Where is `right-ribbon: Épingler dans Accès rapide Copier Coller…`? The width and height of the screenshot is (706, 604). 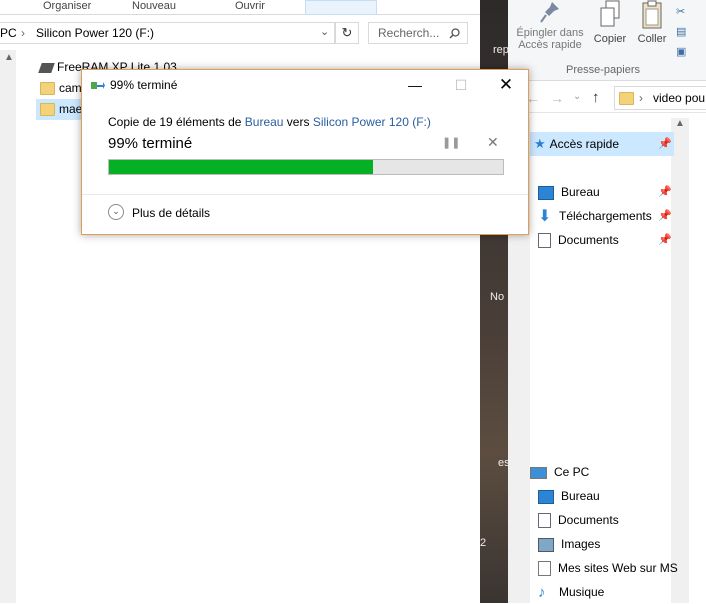 right-ribbon: Épingler dans Accès rapide Copier Coller… is located at coordinates (607, 40).